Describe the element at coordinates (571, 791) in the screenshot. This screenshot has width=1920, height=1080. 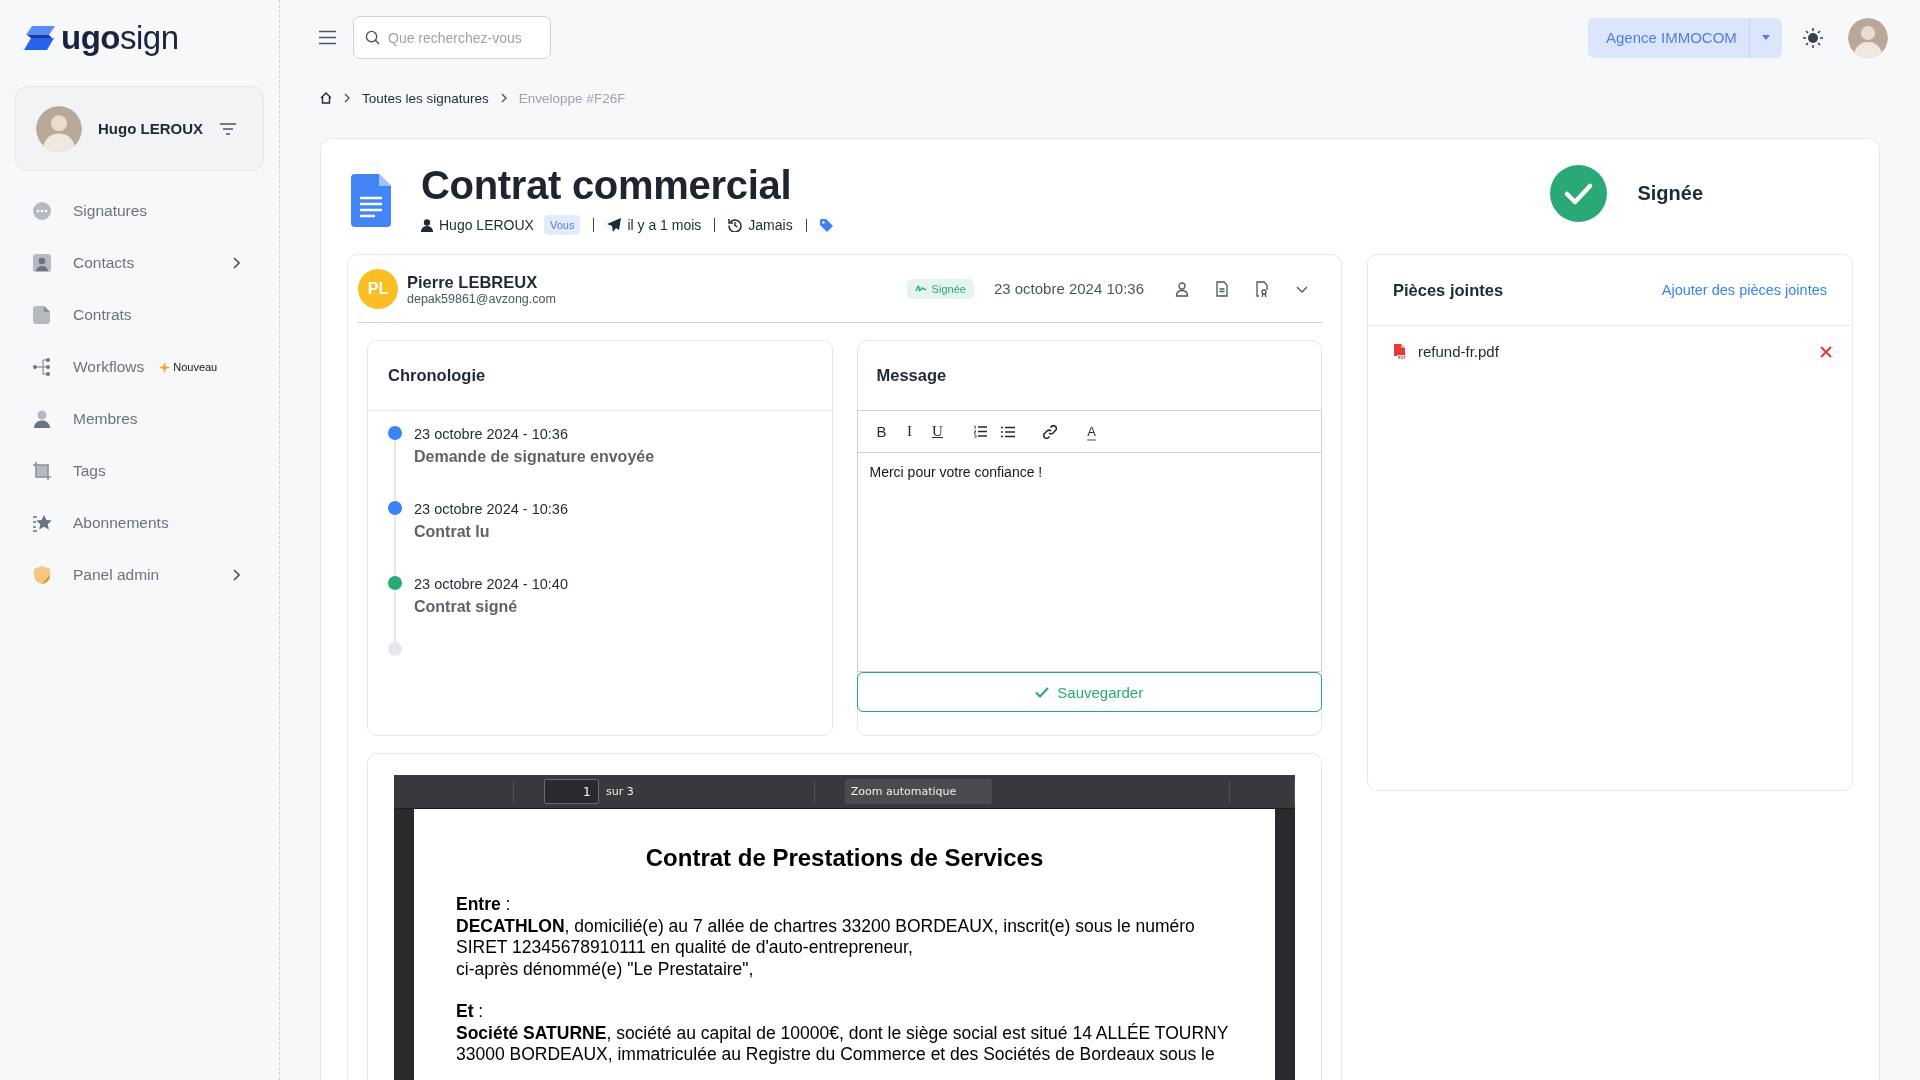
I see `page-number-field: 1` at that location.